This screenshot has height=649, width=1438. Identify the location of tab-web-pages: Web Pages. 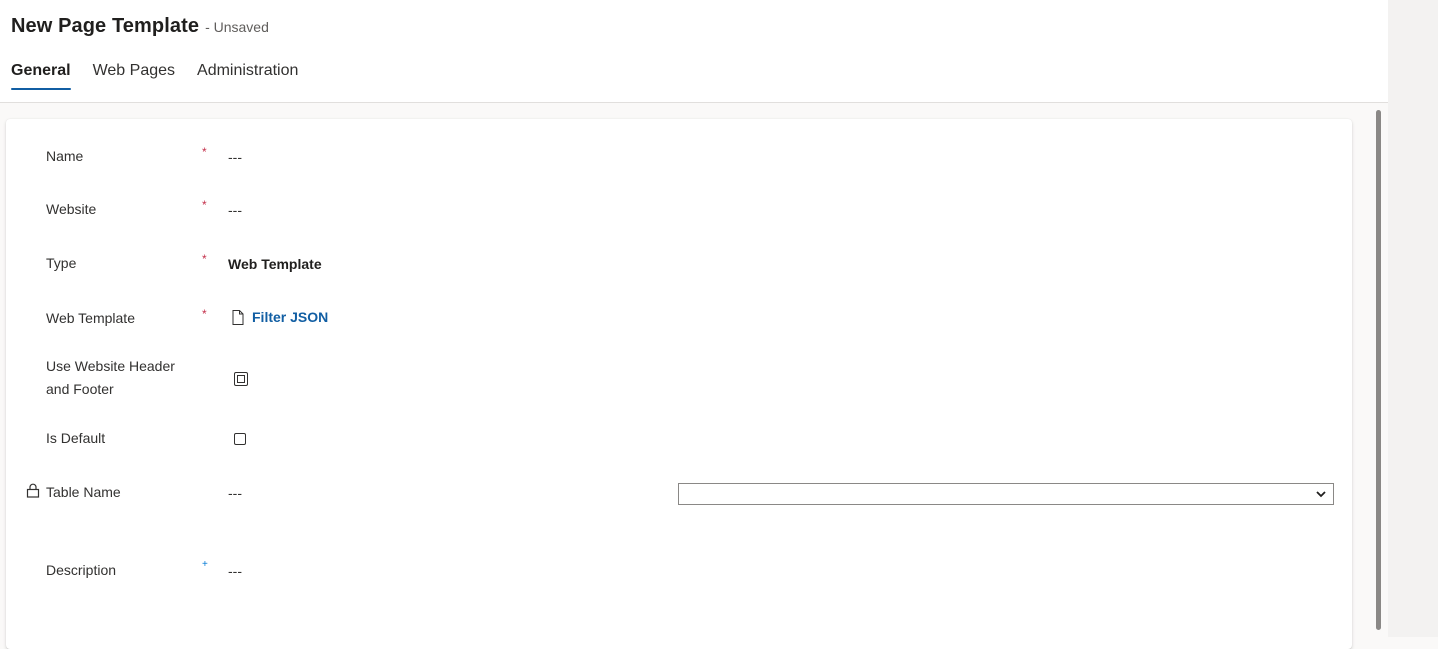
(134, 75).